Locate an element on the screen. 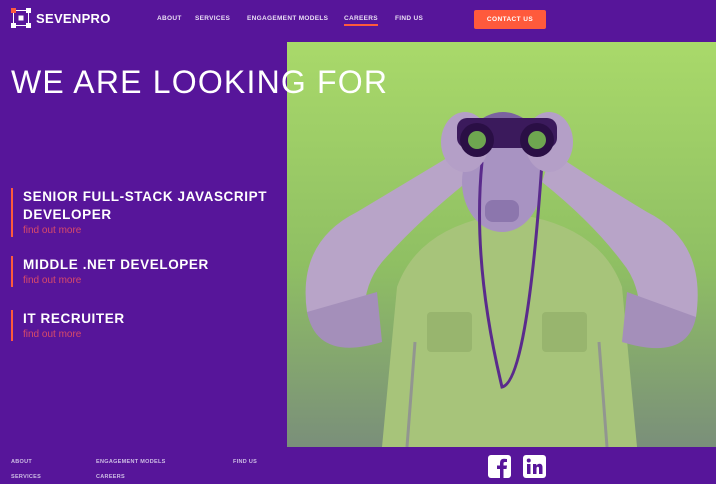 The height and width of the screenshot is (484, 716). footer-link-services: SERVICES is located at coordinates (26, 477).